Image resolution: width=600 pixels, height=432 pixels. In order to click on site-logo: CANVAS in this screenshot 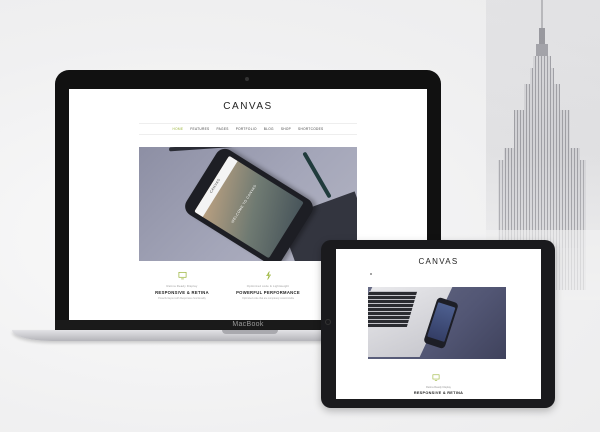, I will do `click(248, 106)`.